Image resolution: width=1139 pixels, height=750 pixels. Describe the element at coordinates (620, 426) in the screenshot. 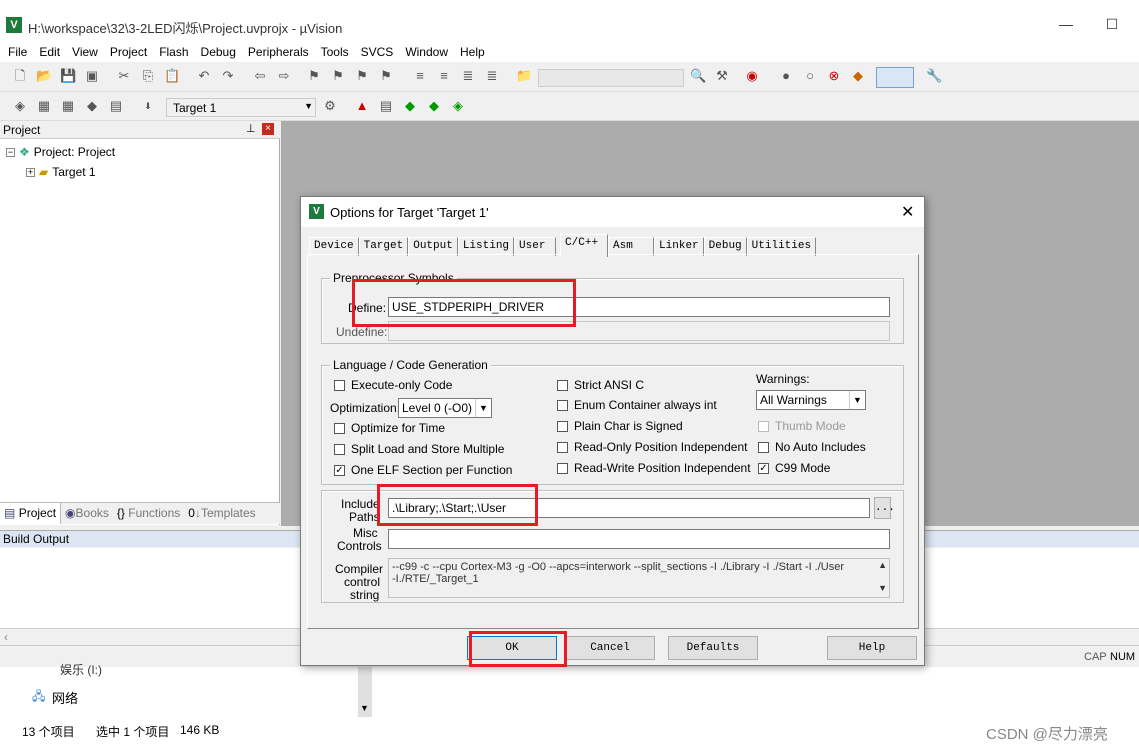

I see `plain-char-checkbox: Plain Char is Signed` at that location.